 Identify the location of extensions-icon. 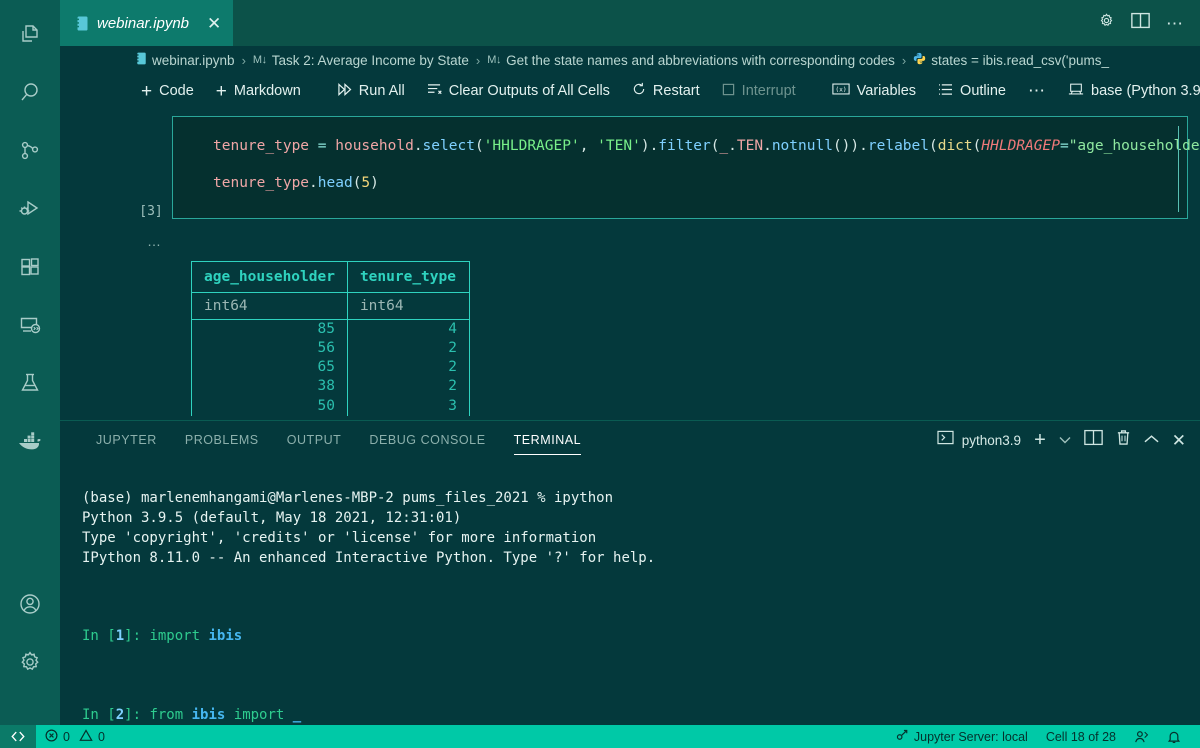
(30, 267).